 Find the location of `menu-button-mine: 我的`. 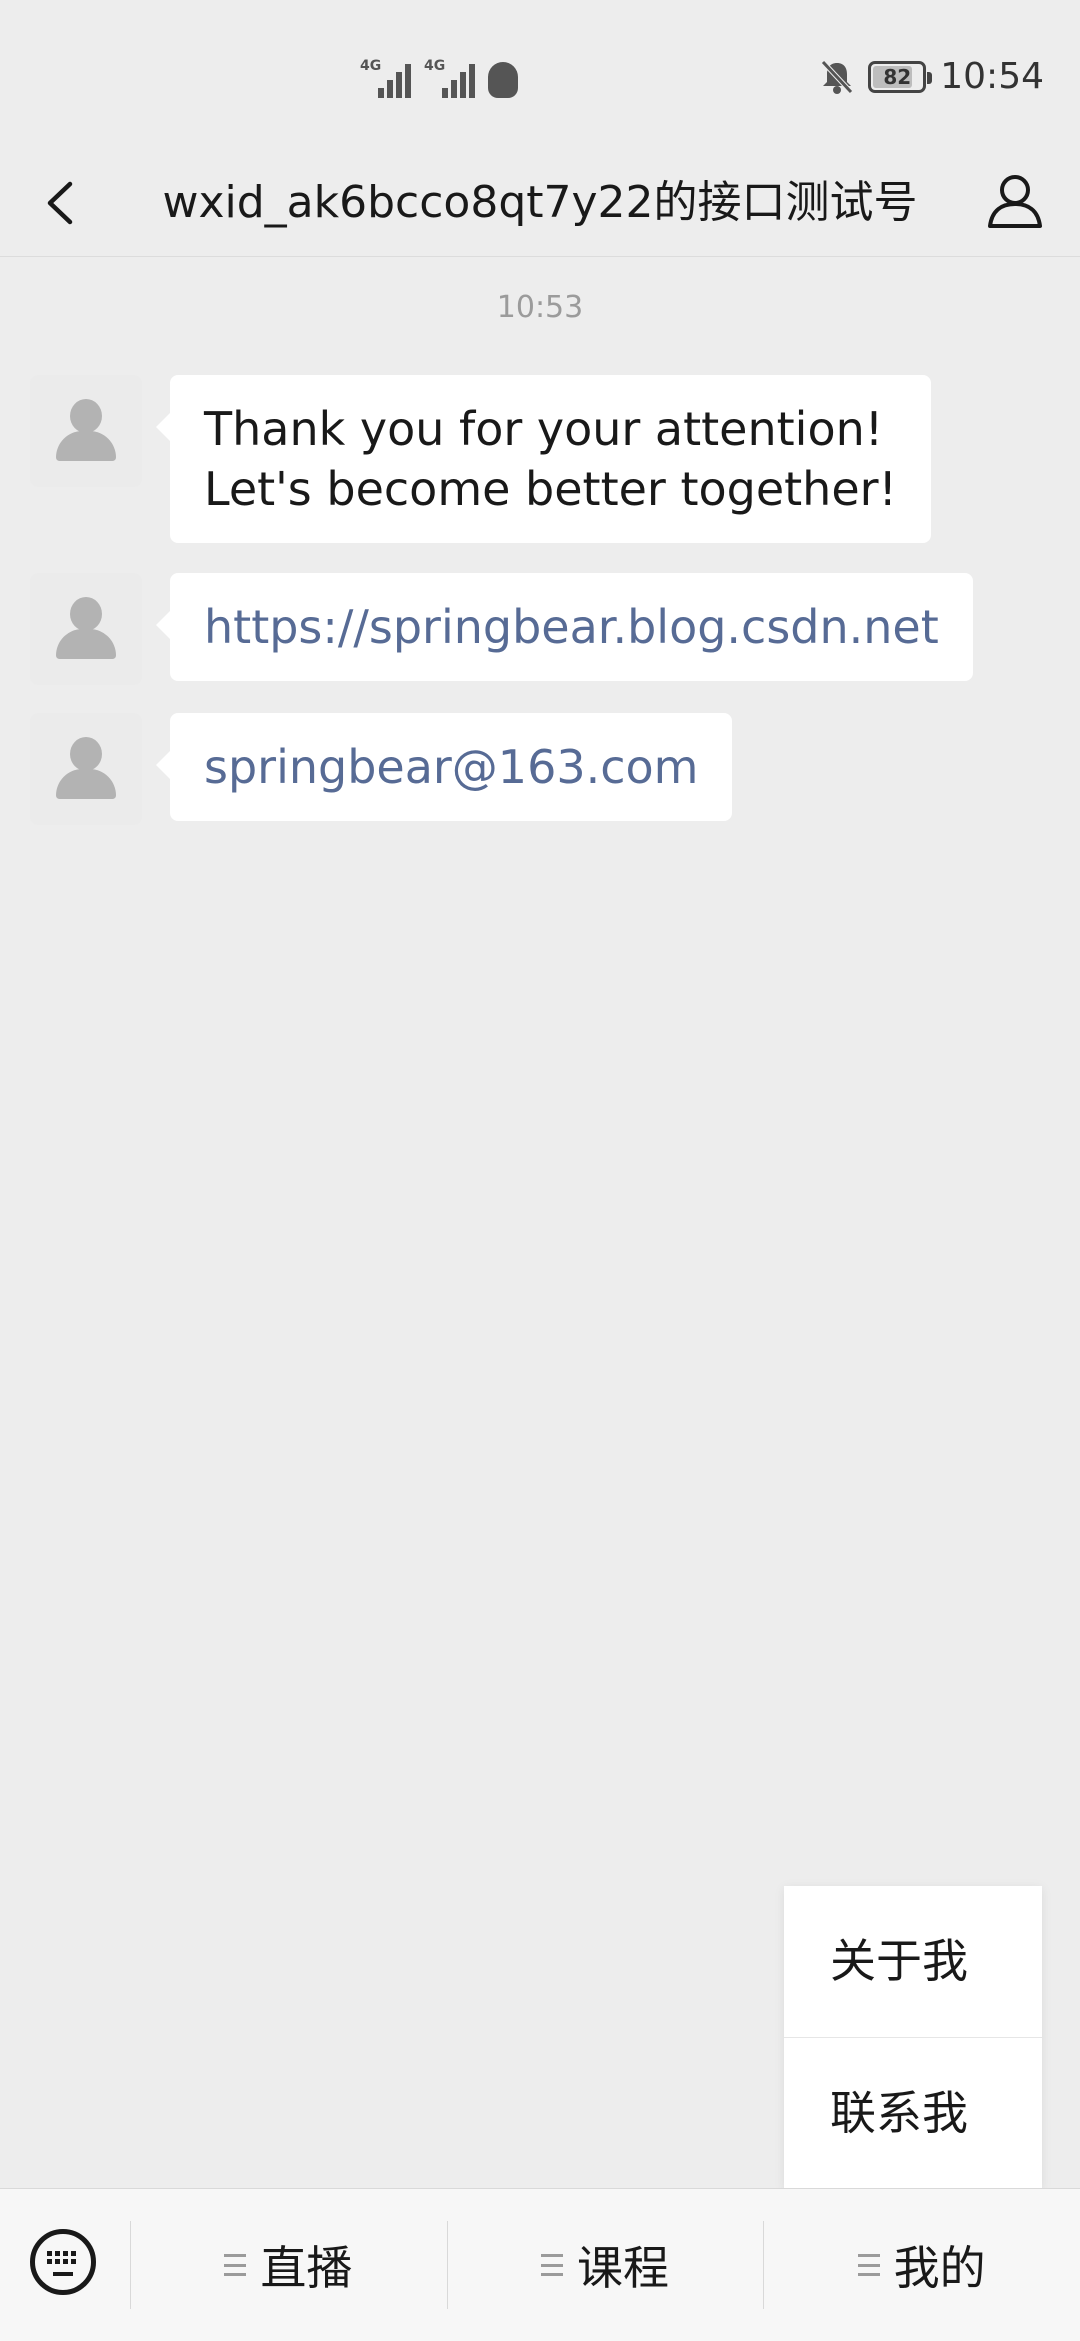

menu-button-mine: 我的 is located at coordinates (921, 2265).